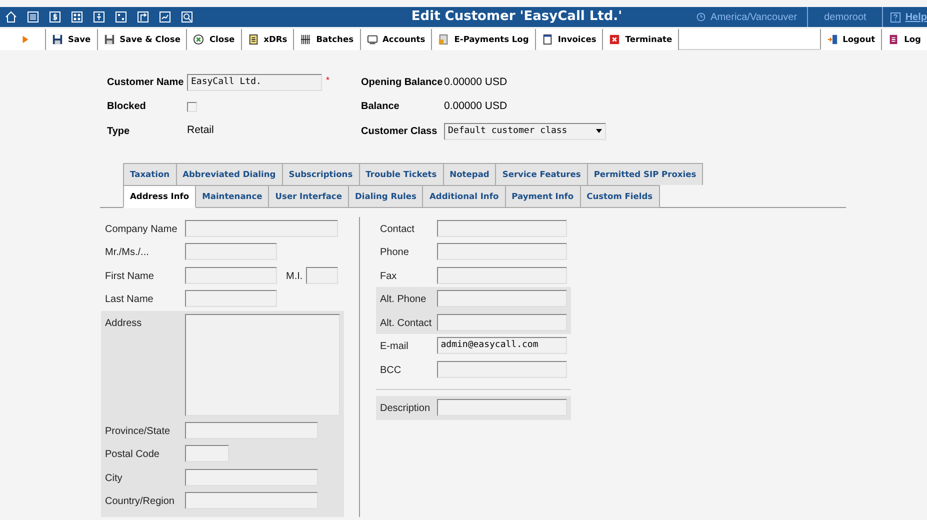 The height and width of the screenshot is (520, 927). What do you see at coordinates (99, 17) in the screenshot?
I see `person-icon` at bounding box center [99, 17].